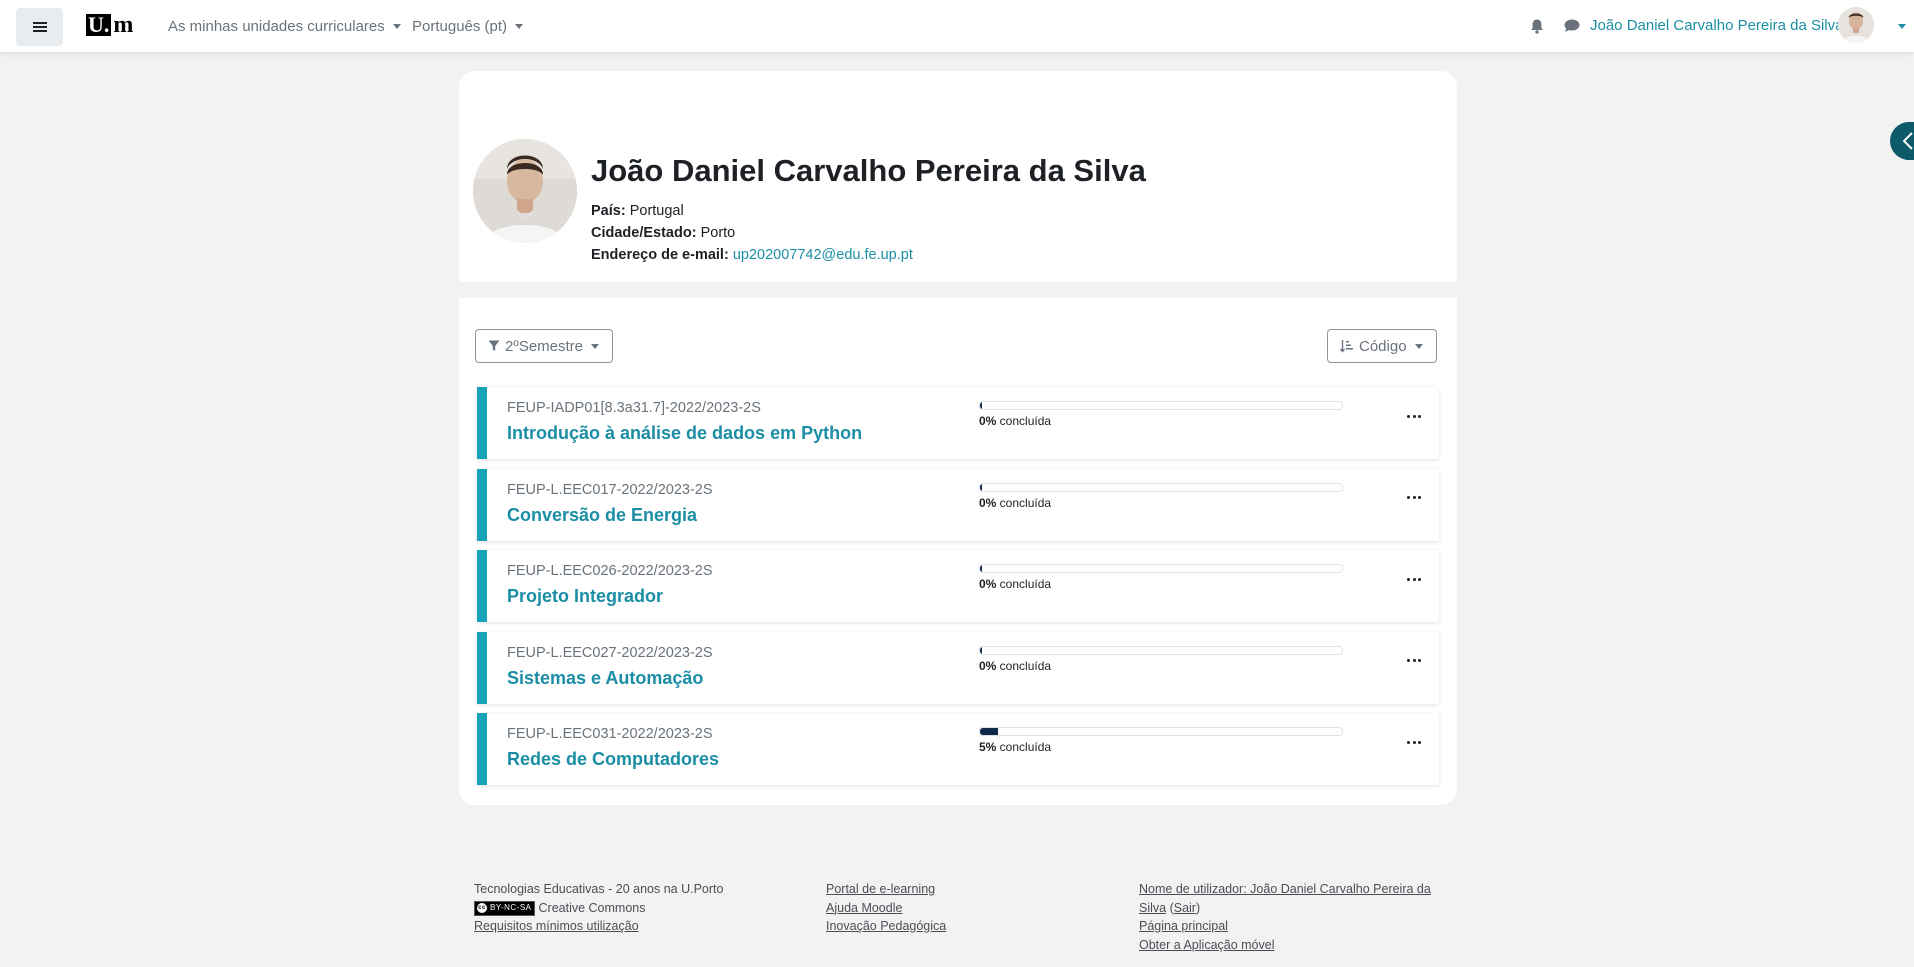 Image resolution: width=1914 pixels, height=967 pixels. What do you see at coordinates (1198, 907) in the screenshot?
I see `logout-paren-close: )` at bounding box center [1198, 907].